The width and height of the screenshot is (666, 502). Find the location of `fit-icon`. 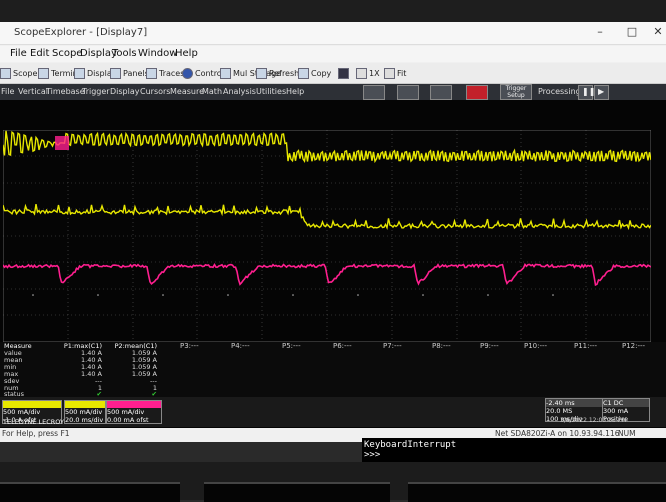

fit-icon is located at coordinates (389, 73).